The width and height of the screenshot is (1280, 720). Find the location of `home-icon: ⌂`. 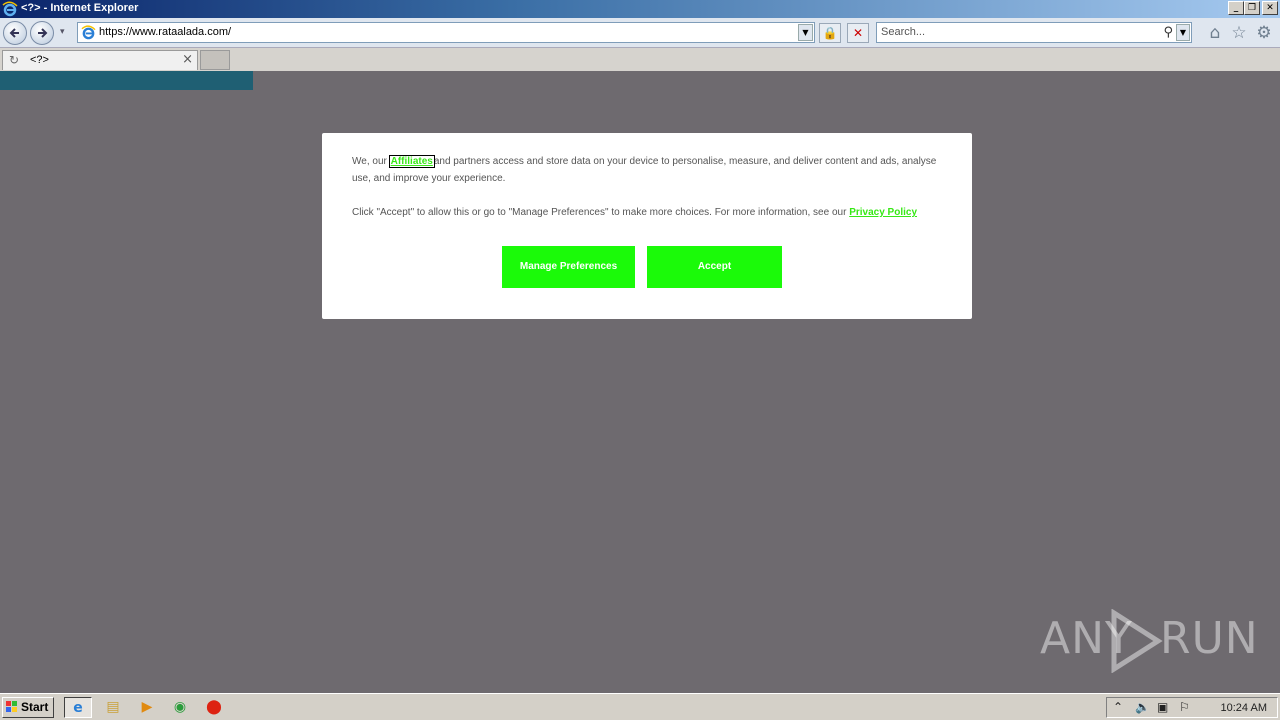

home-icon: ⌂ is located at coordinates (1215, 33).